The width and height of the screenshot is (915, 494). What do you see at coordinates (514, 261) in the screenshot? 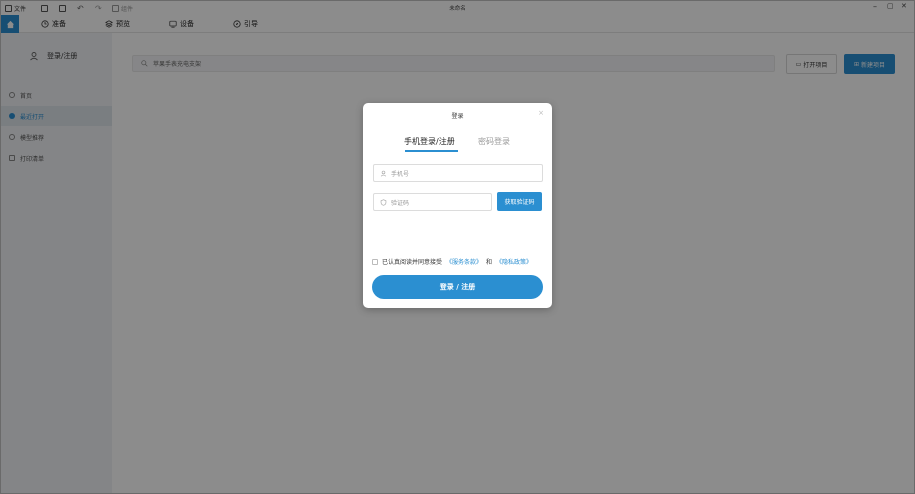
I see `privacy-link: 《隐私政策》` at bounding box center [514, 261].